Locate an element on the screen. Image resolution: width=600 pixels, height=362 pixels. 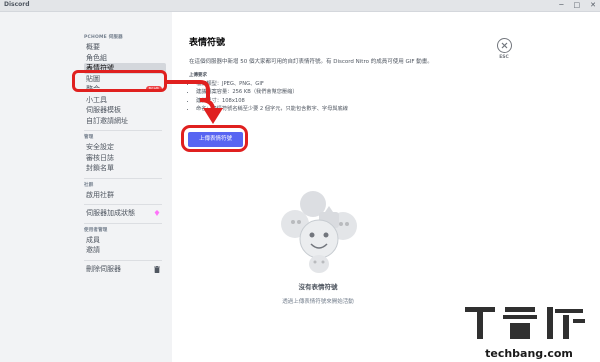
sidebar-item-label: 角色組 is located at coordinates (96, 57).